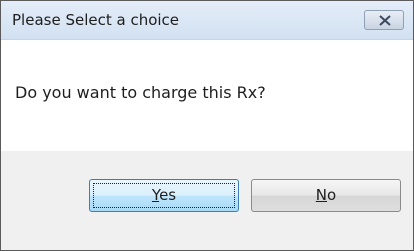  I want to click on no-button: No, so click(326, 195).